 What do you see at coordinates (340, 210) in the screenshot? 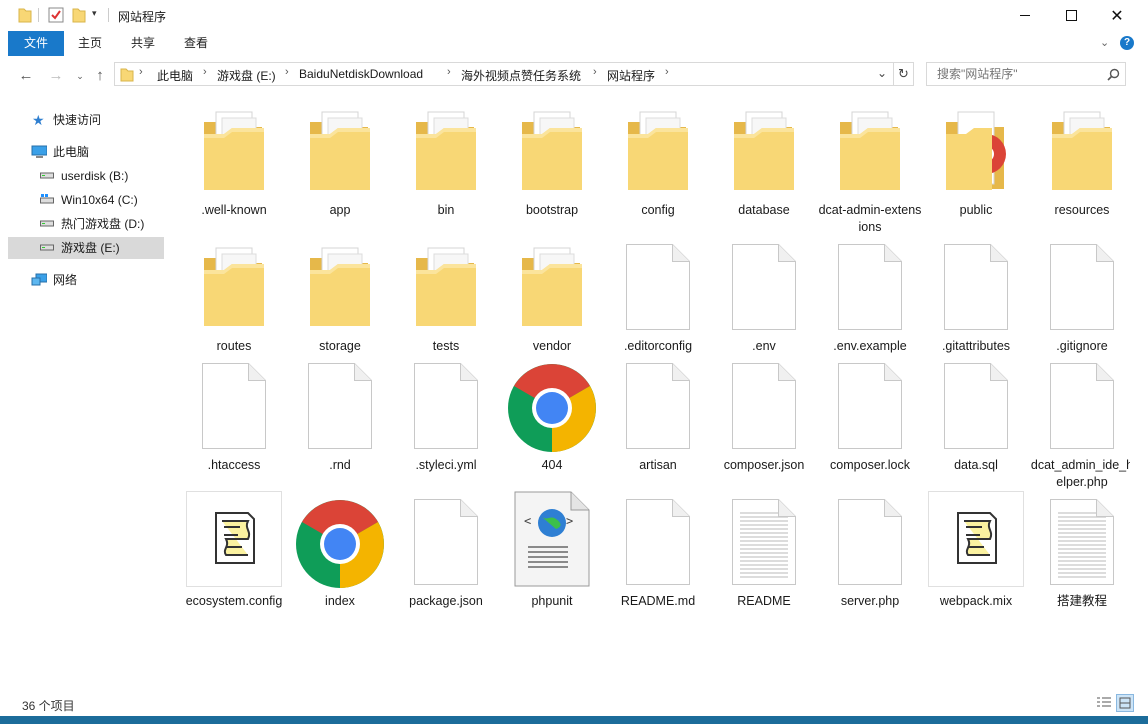
I see `file-item-label: app` at bounding box center [340, 210].